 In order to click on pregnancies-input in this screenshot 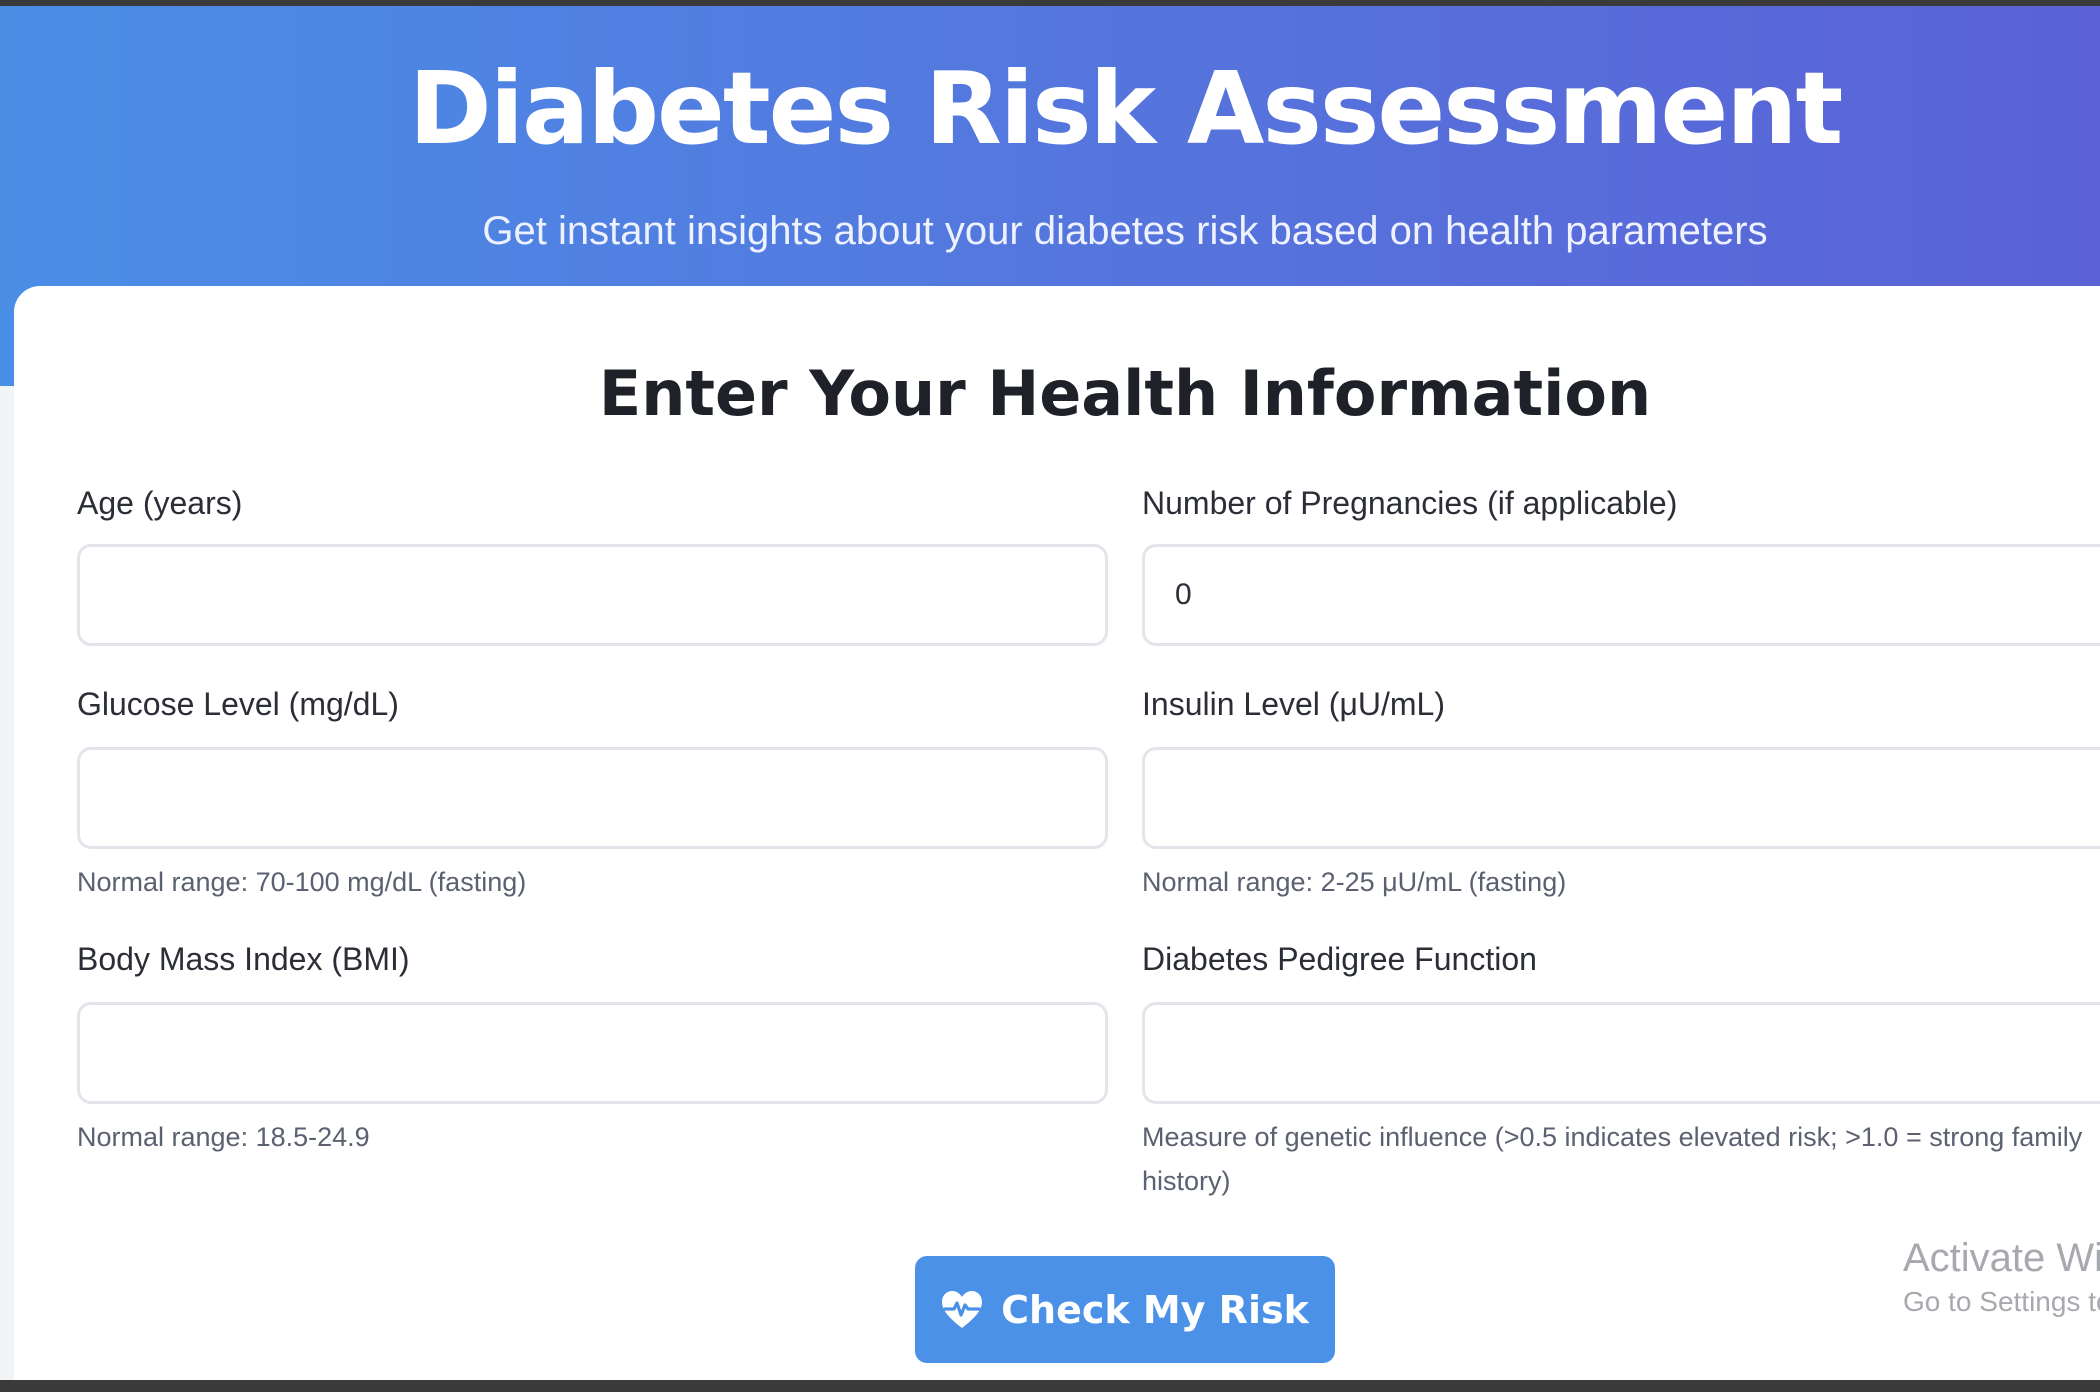, I will do `click(1621, 595)`.